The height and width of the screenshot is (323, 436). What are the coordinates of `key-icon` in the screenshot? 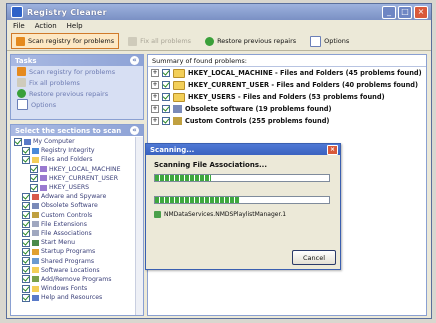 It's located at (43, 169).